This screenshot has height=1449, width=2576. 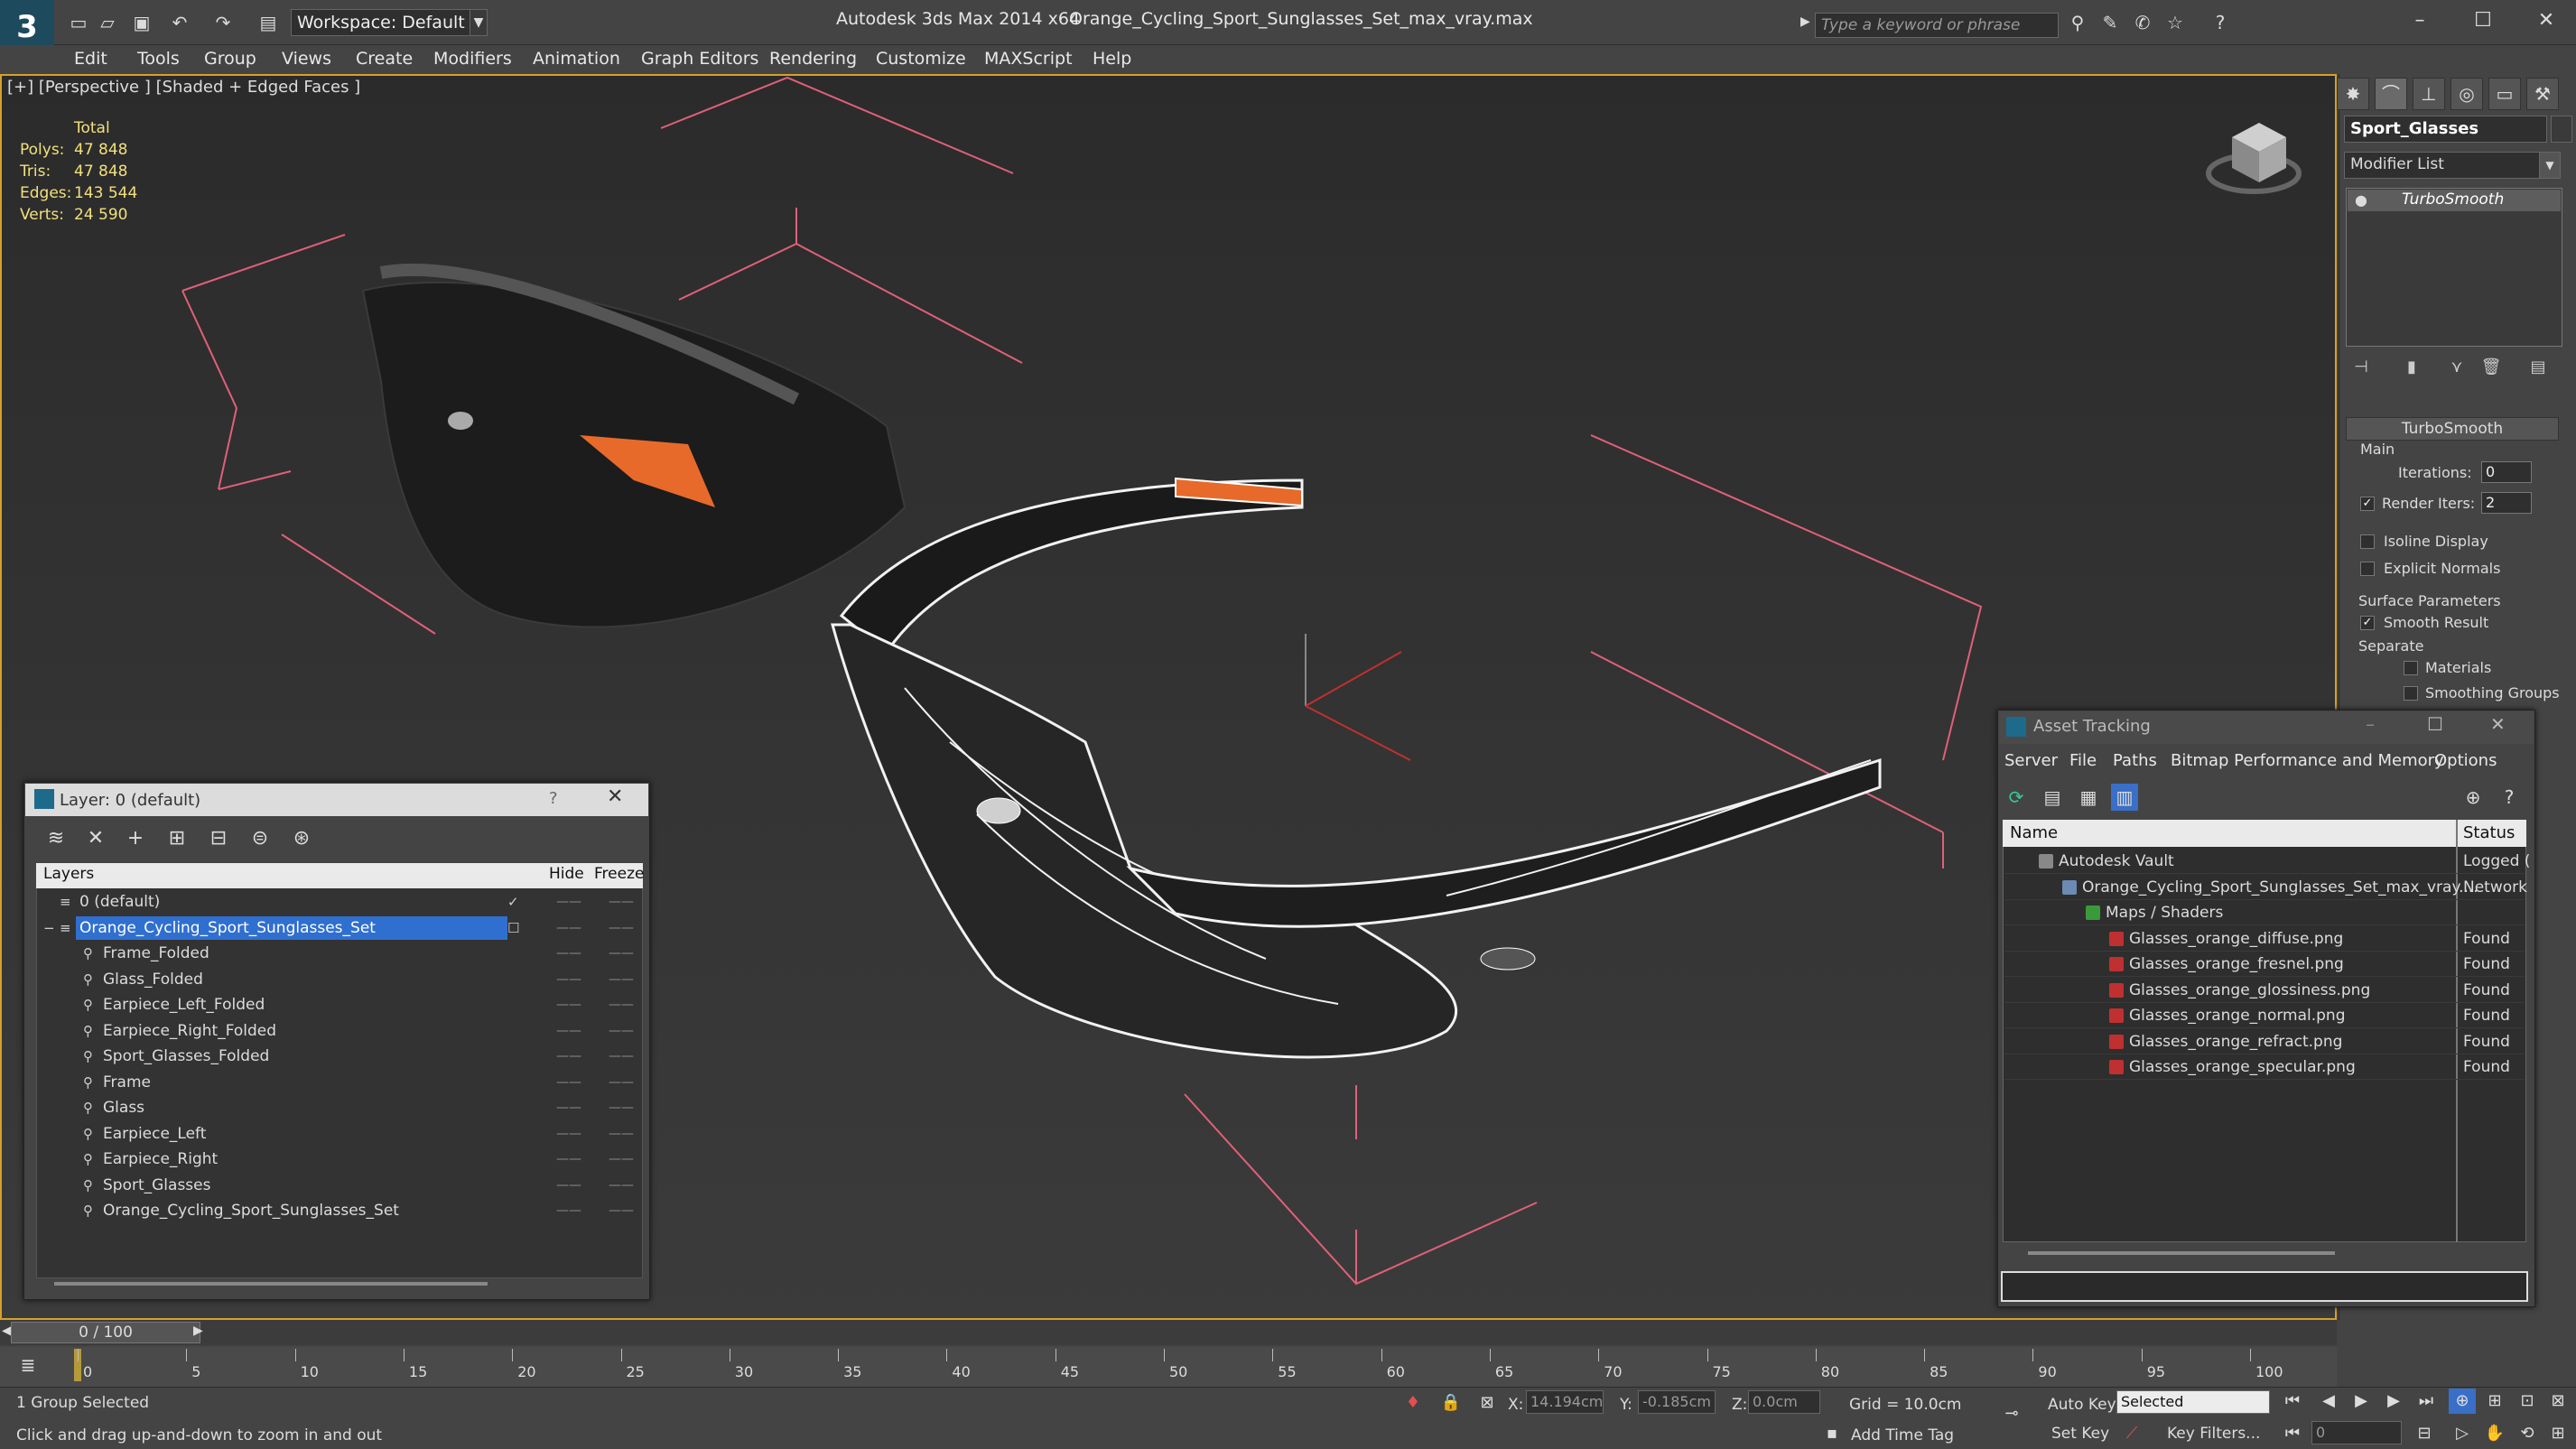 I want to click on layer-row: ⚲ Glass_Folded —— ——, so click(x=339, y=980).